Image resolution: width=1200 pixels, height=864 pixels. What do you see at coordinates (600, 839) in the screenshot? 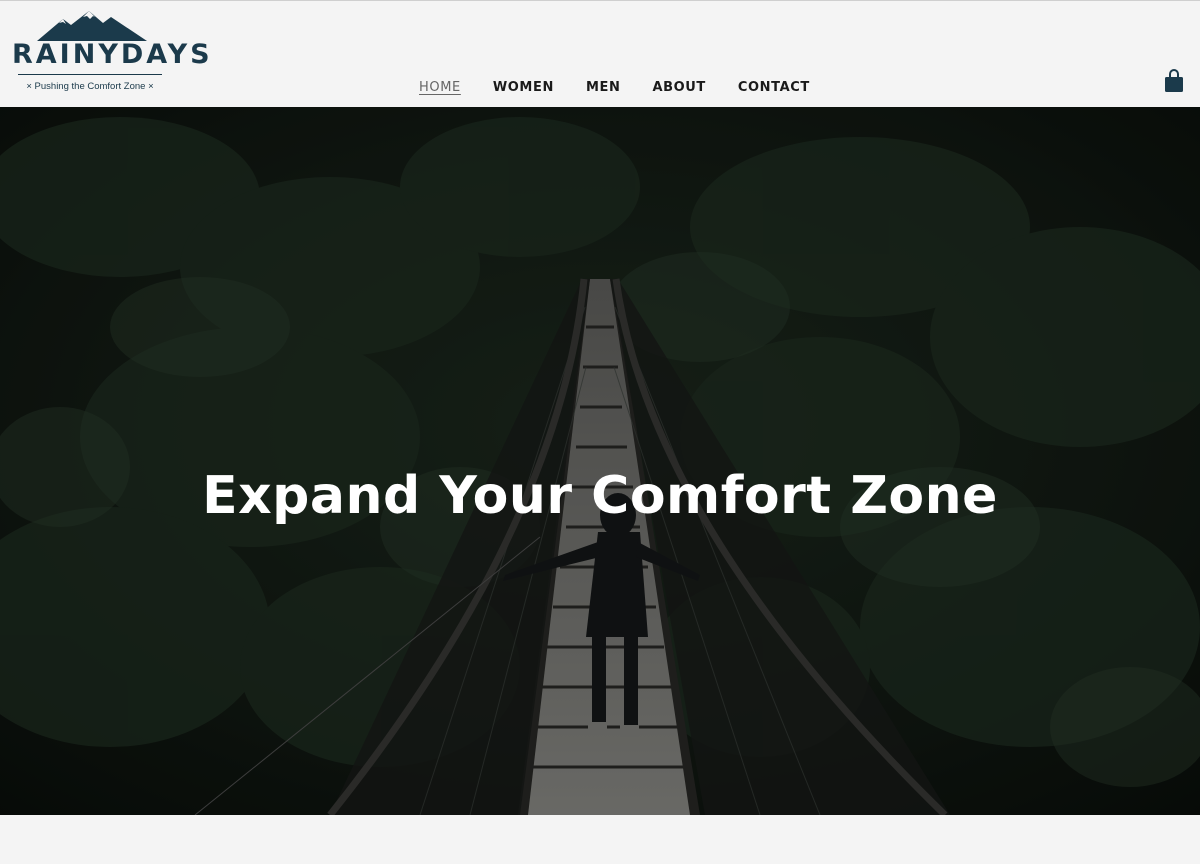
I see `page-bottom-area` at bounding box center [600, 839].